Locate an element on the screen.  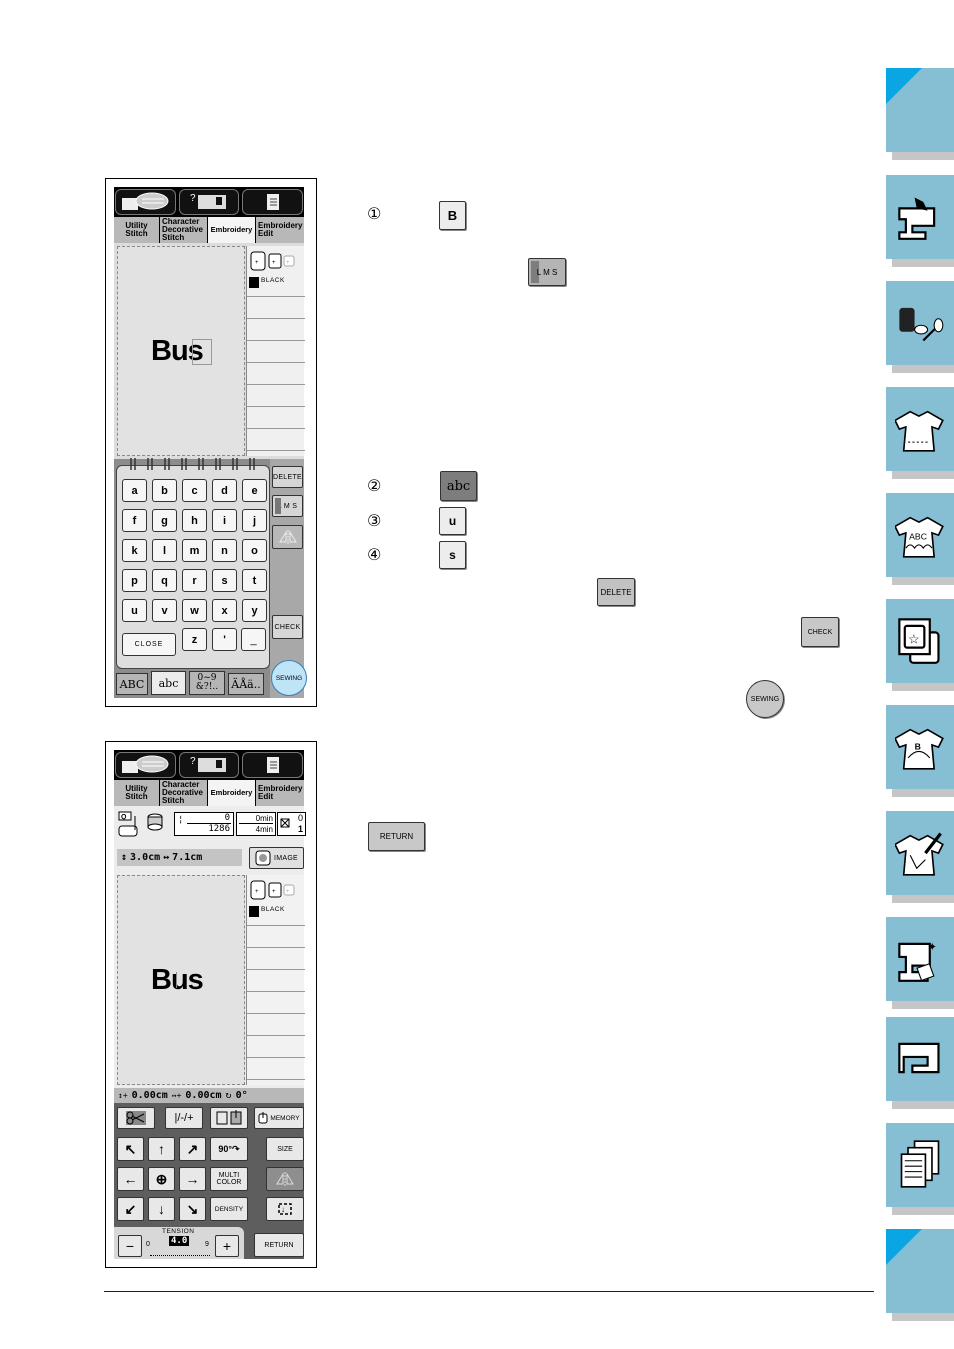
side-tab-machine is located at coordinates (920, 1063).